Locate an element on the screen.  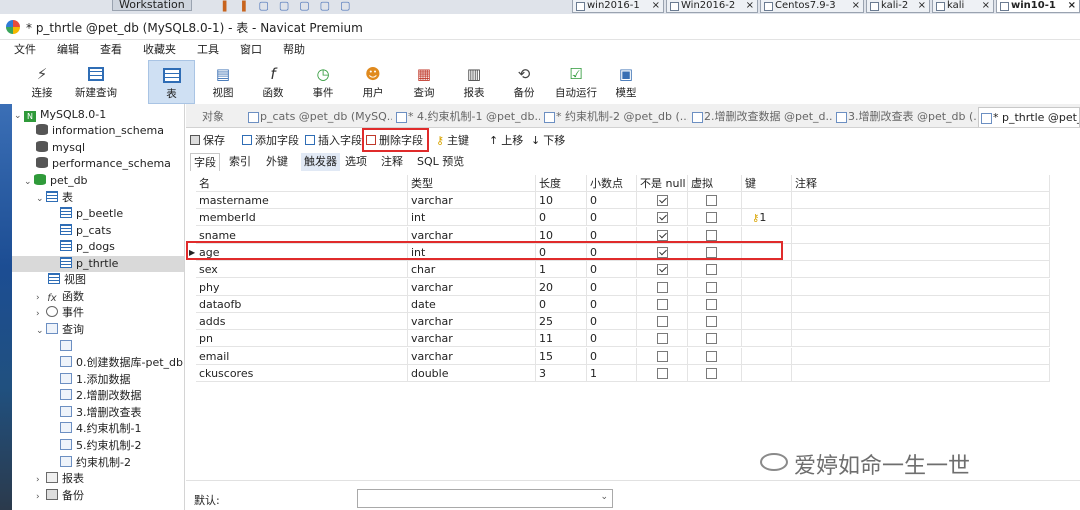
model-button: ▣ 模型 is located at coordinates (626, 82).